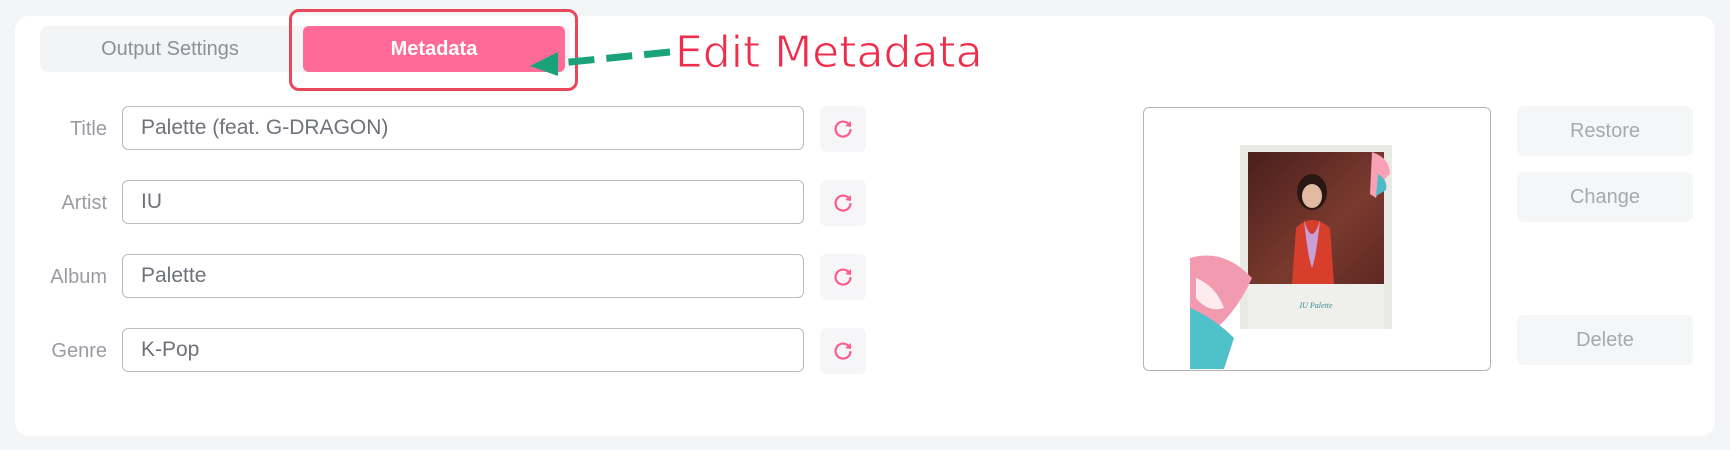 The height and width of the screenshot is (450, 1730). I want to click on artist-reset-button, so click(843, 203).